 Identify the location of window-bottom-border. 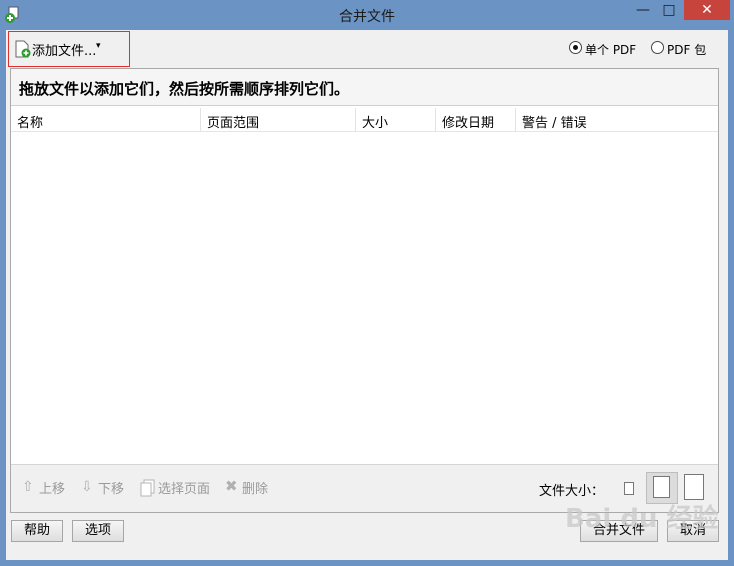
(367, 563).